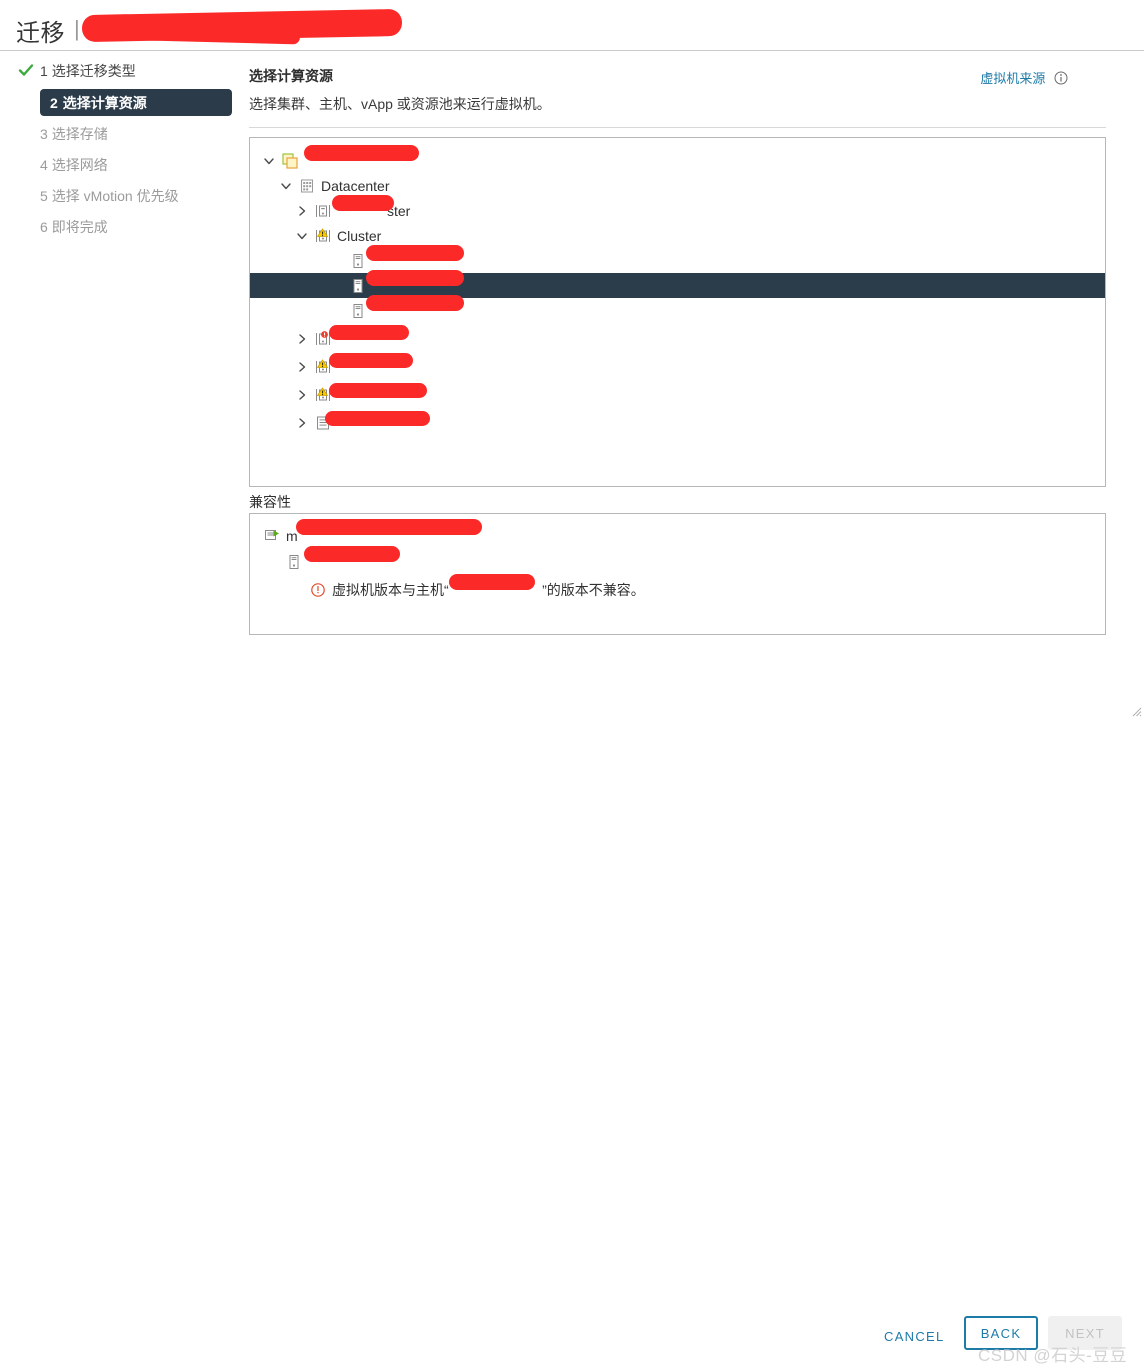 The width and height of the screenshot is (1144, 1366). Describe the element at coordinates (355, 185) in the screenshot. I see `tree-node-label: Datacenter` at that location.